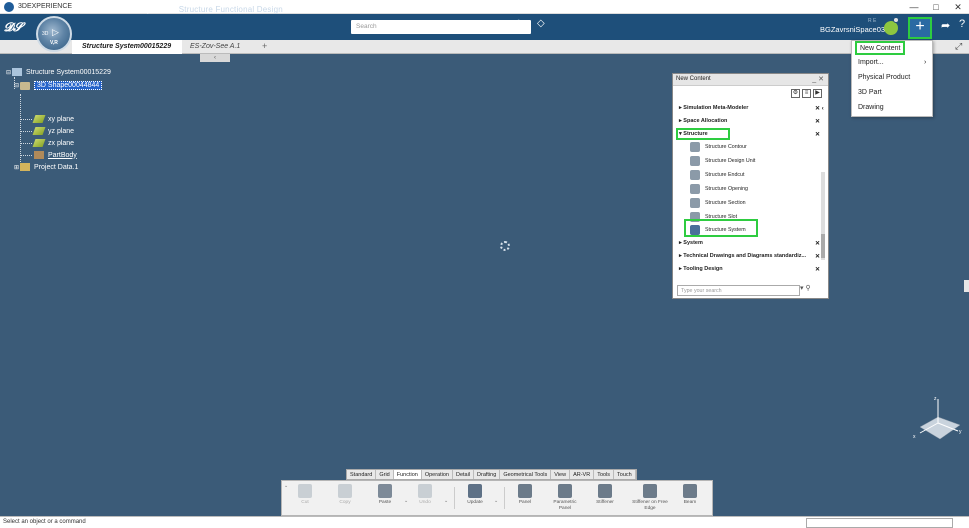  Describe the element at coordinates (39, 131) in the screenshot. I see `plane-icon` at that location.